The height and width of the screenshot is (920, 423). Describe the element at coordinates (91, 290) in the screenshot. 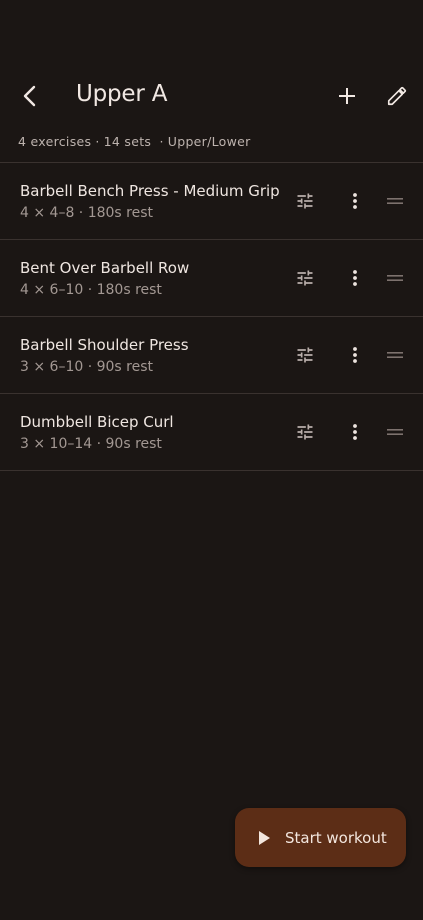

I see `exercise-detail: 4 × 6–10 · 180s rest` at that location.